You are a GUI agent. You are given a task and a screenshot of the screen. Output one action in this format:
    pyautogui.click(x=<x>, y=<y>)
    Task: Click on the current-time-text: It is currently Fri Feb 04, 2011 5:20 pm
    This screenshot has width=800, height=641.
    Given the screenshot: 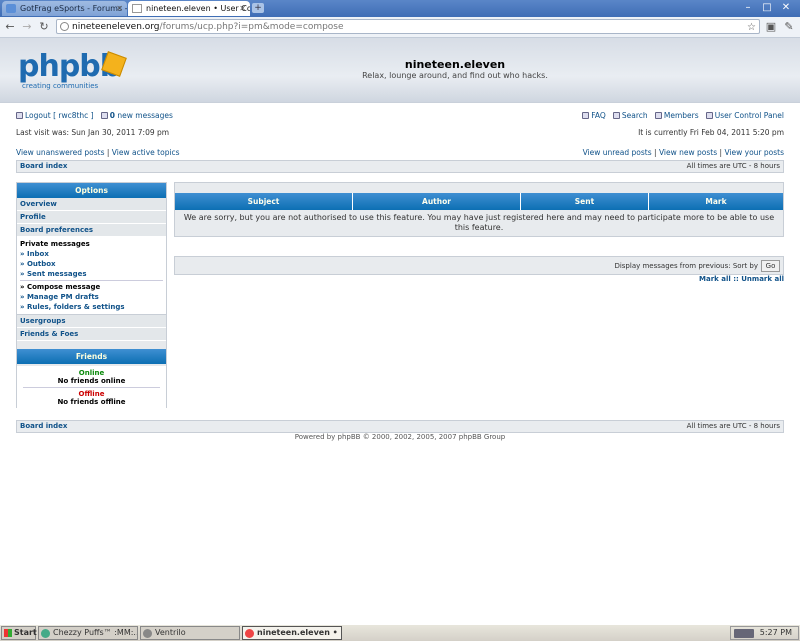 What is the action you would take?
    pyautogui.click(x=711, y=132)
    